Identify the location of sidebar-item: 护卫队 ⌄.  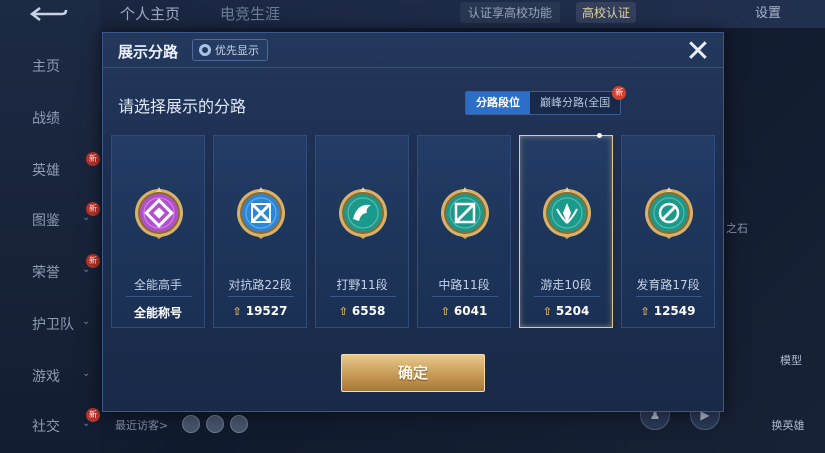
(52, 326).